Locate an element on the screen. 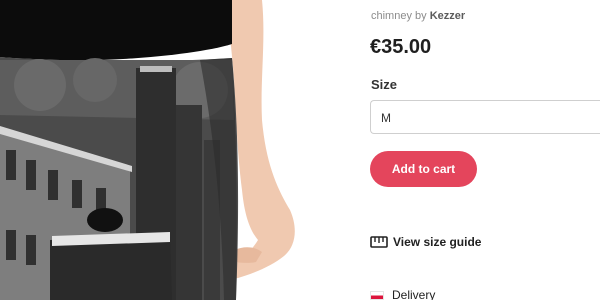  size-guide-link: View size guide is located at coordinates (425, 242).